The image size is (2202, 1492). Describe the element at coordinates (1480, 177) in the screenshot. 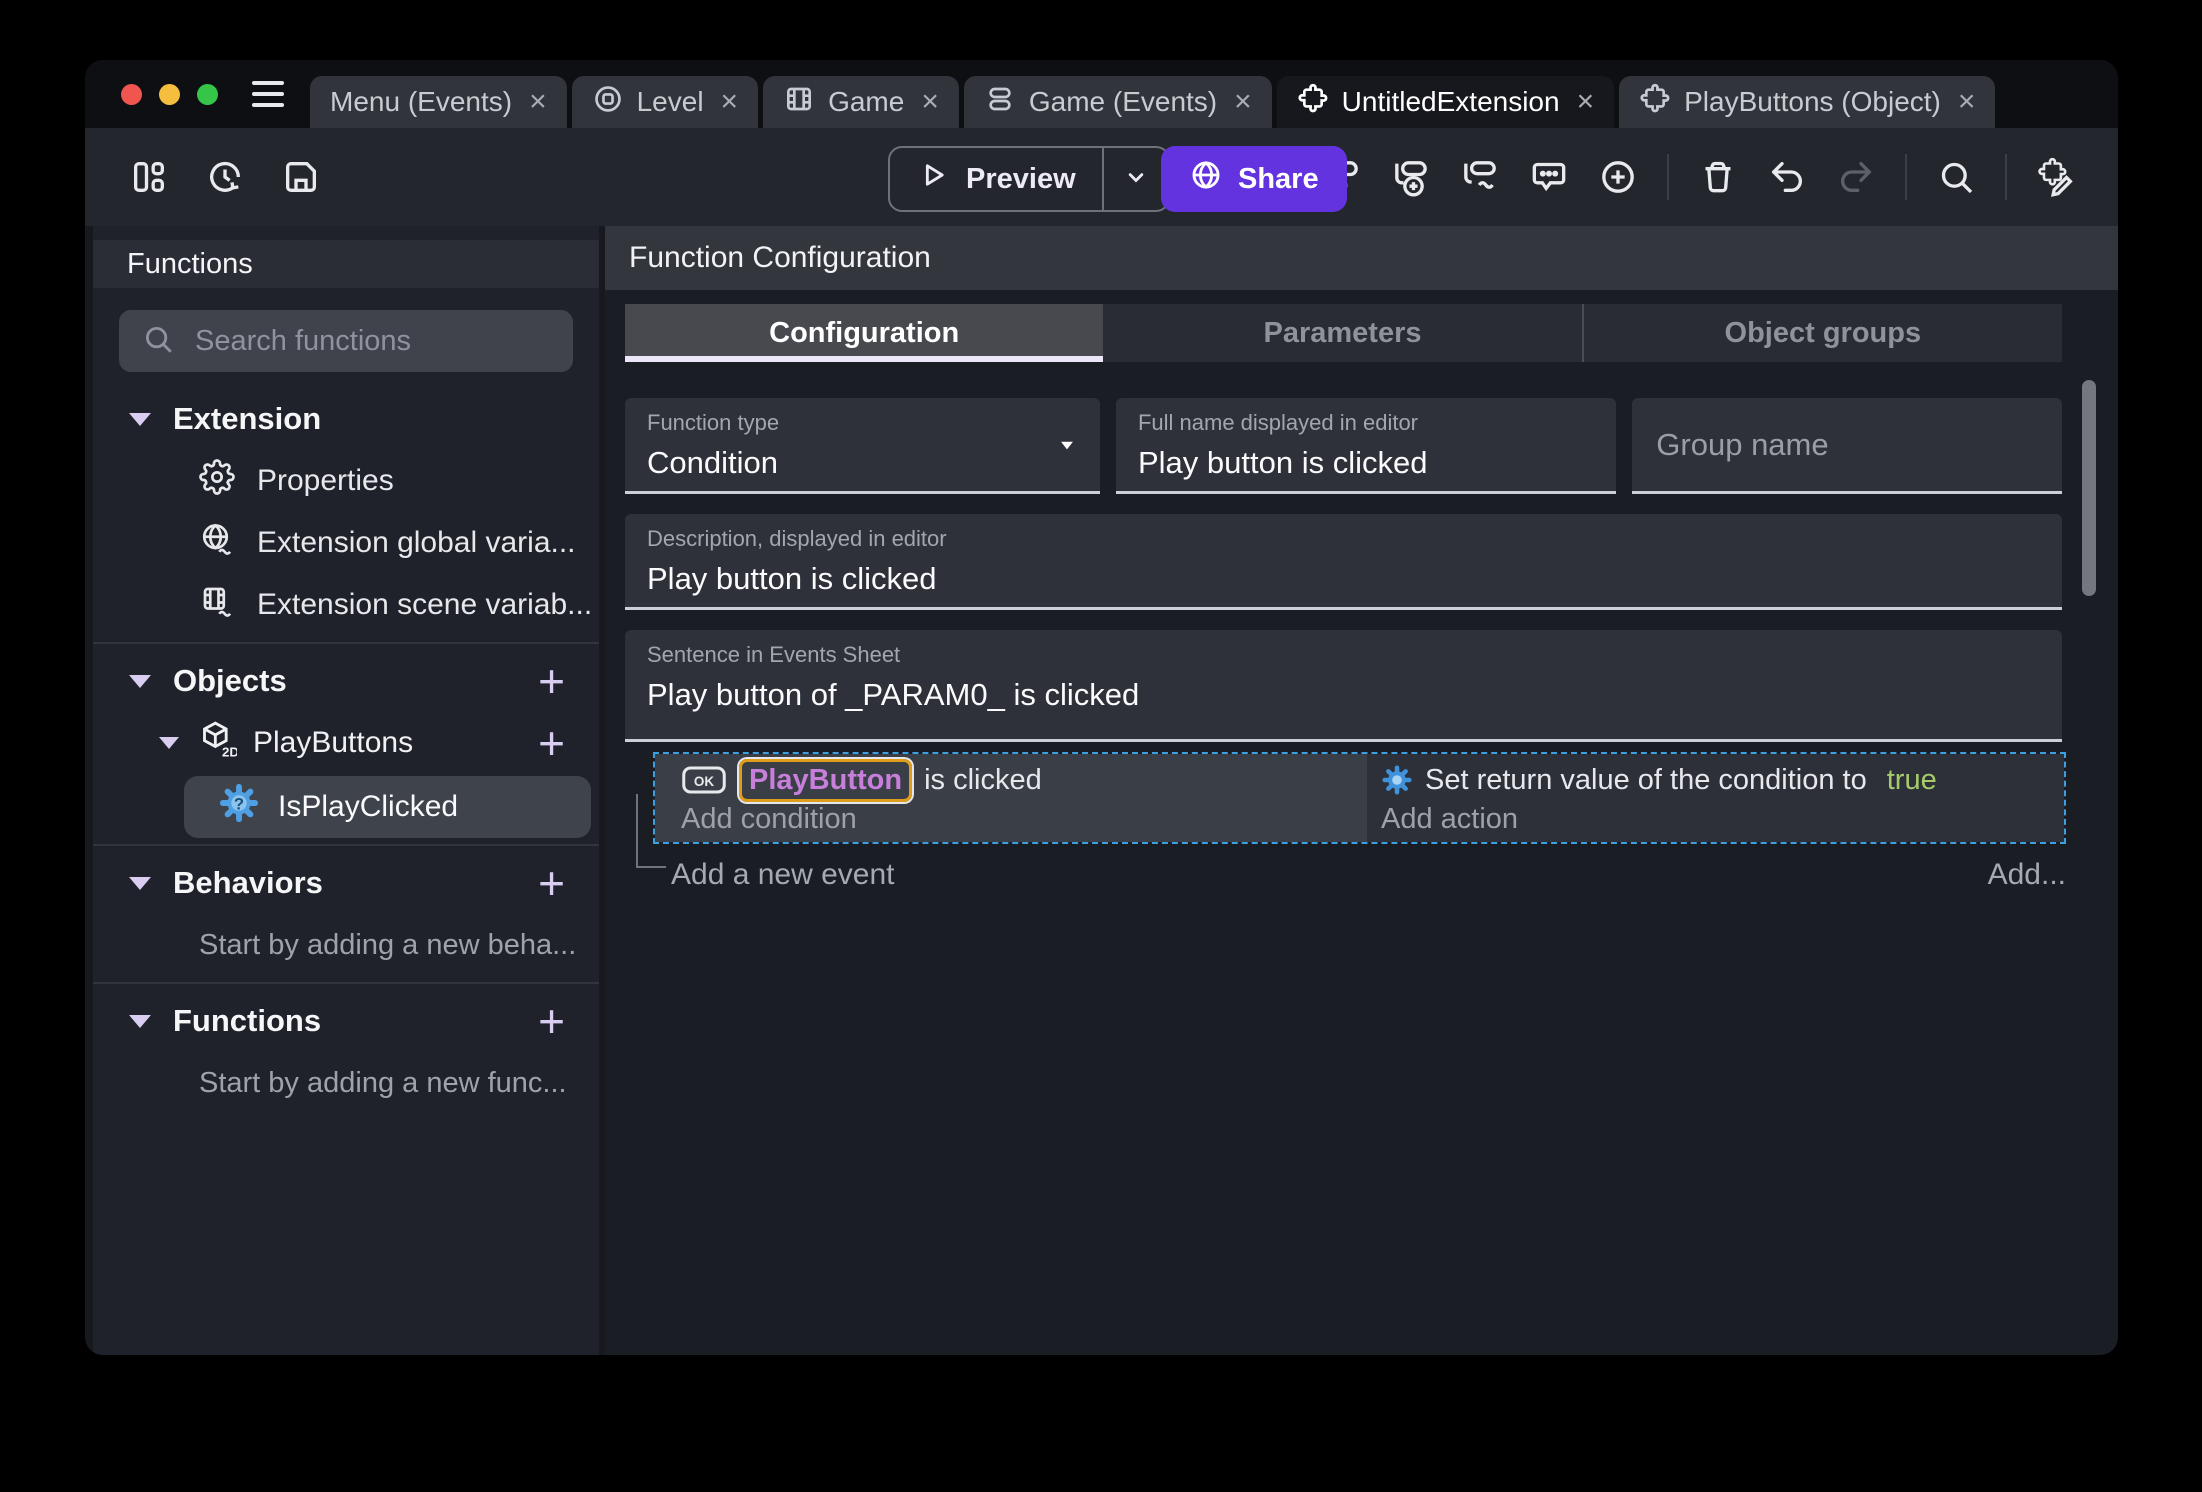

I see `add-other-event-icon` at that location.